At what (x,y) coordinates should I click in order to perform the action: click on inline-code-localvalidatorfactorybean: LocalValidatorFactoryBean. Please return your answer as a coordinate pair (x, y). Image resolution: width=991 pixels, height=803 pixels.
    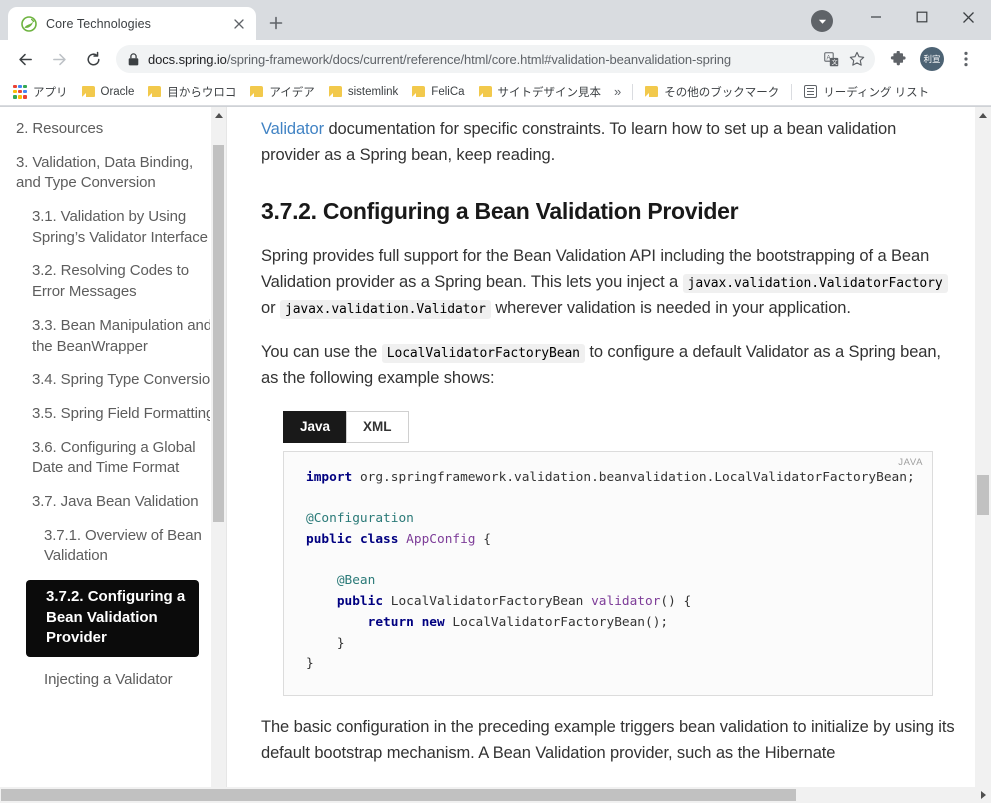
    Looking at the image, I should click on (483, 354).